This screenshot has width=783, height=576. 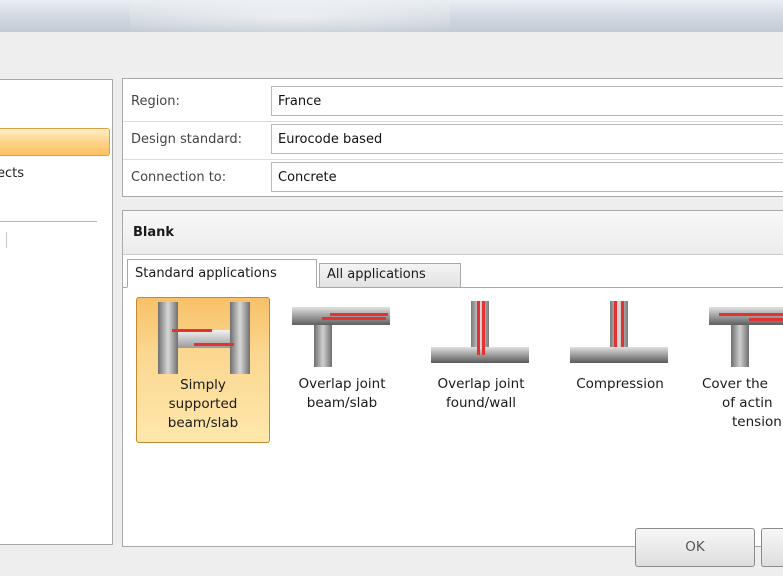 What do you see at coordinates (155, 101) in the screenshot?
I see `region-label: Region:` at bounding box center [155, 101].